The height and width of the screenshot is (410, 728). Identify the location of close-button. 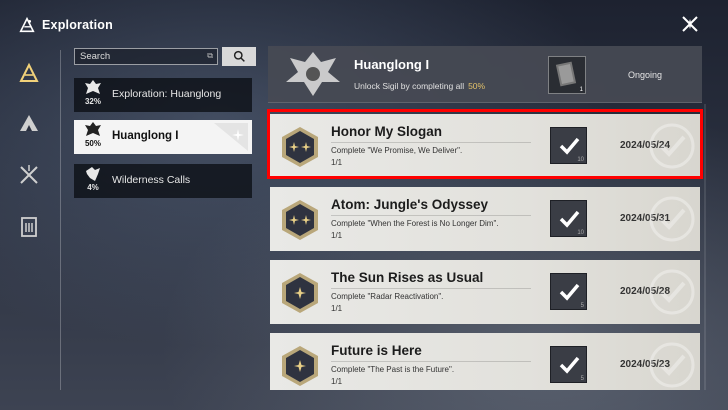
(690, 24).